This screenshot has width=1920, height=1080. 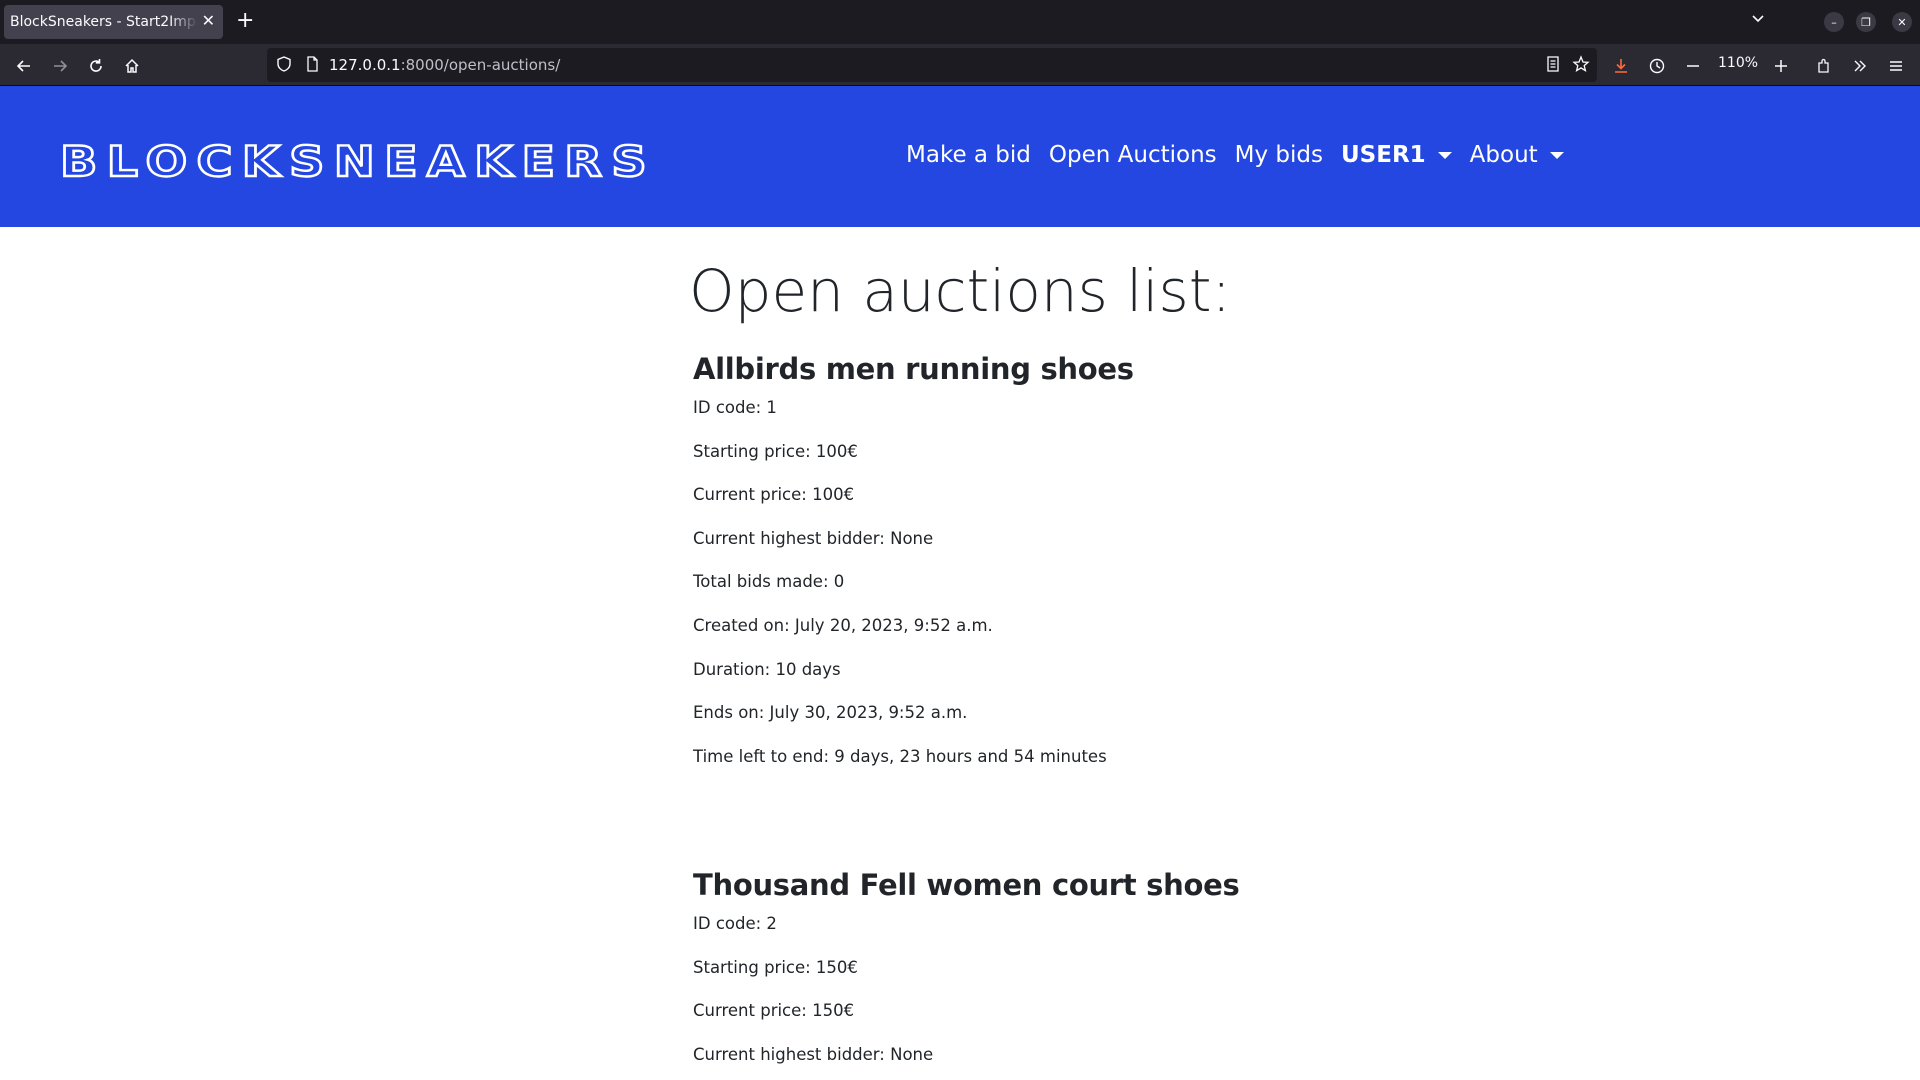 What do you see at coordinates (1896, 66) in the screenshot?
I see `hamburger-menu-icon` at bounding box center [1896, 66].